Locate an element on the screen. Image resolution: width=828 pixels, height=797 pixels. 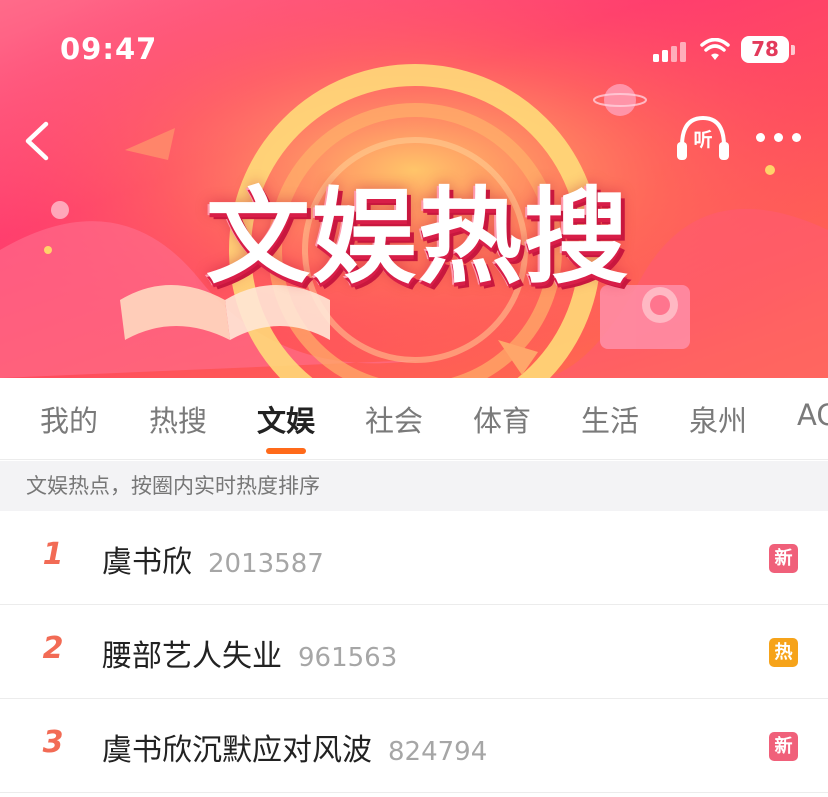
heat-count: 961563 is located at coordinates (348, 658).